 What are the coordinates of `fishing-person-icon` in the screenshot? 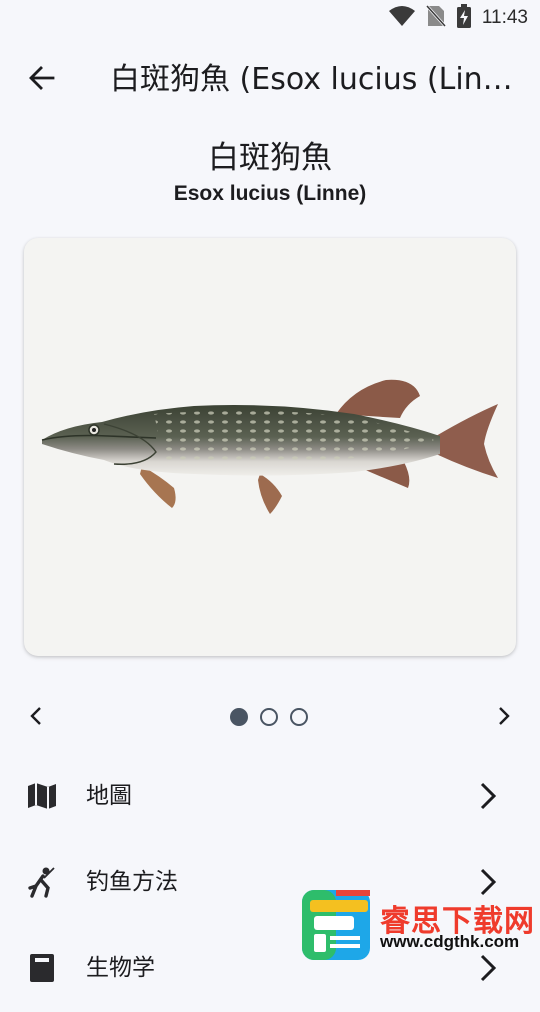 It's located at (42, 882).